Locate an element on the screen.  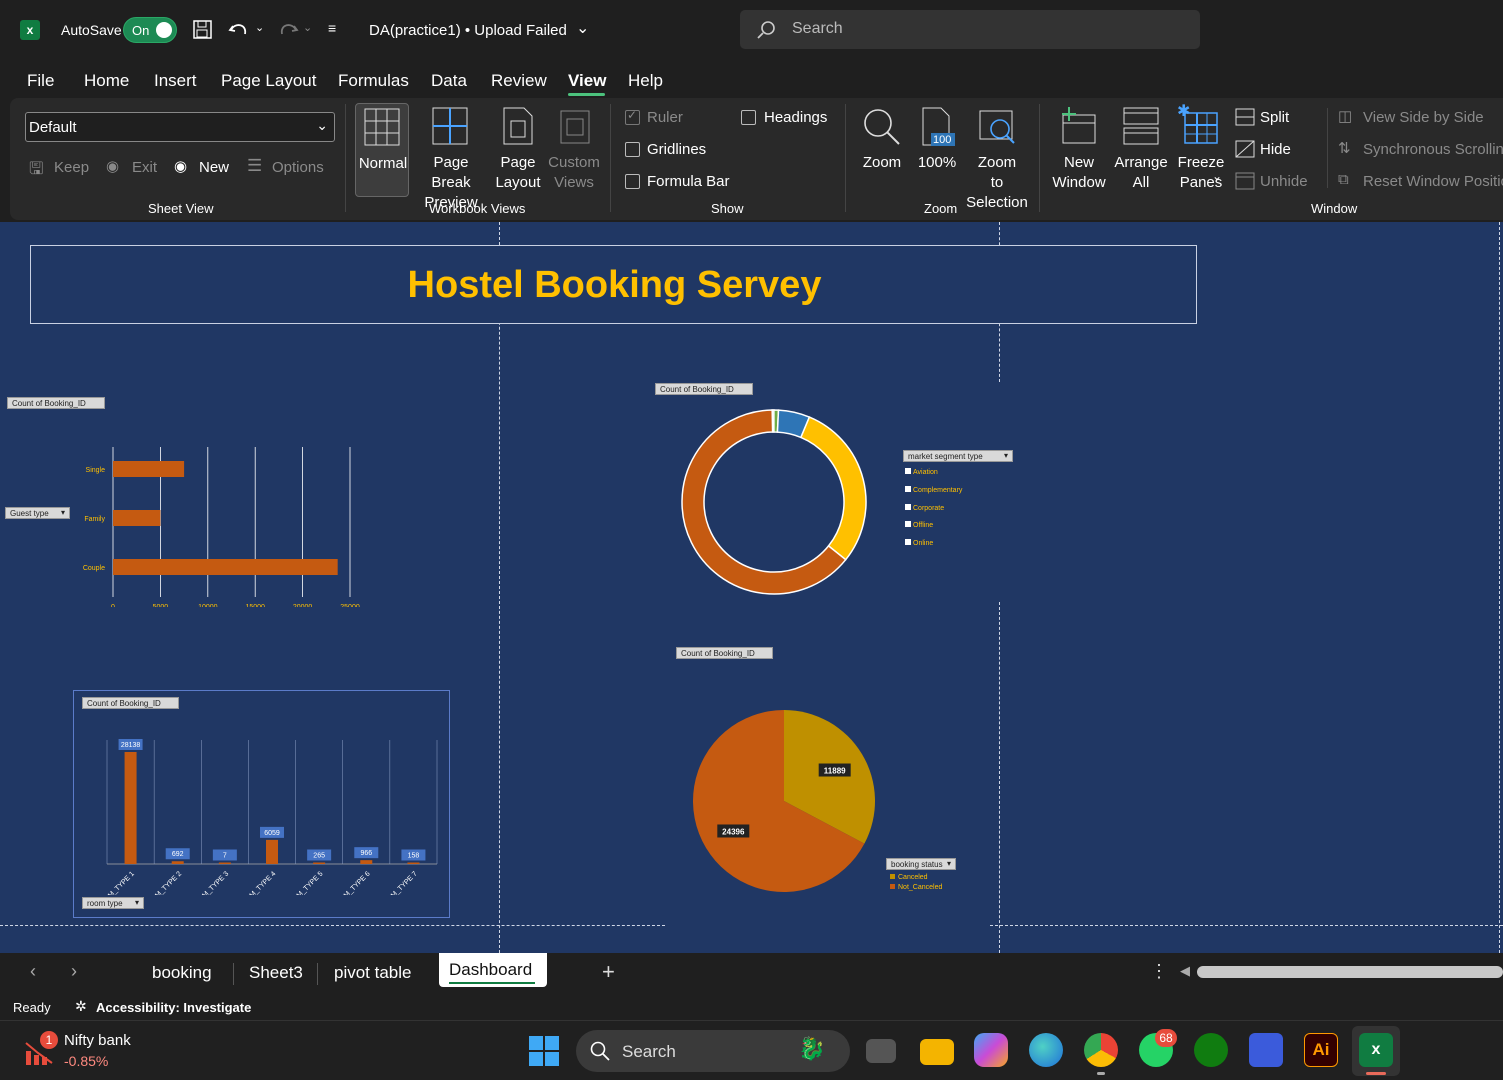
zoom-button: Zoom is located at coordinates (882, 150).